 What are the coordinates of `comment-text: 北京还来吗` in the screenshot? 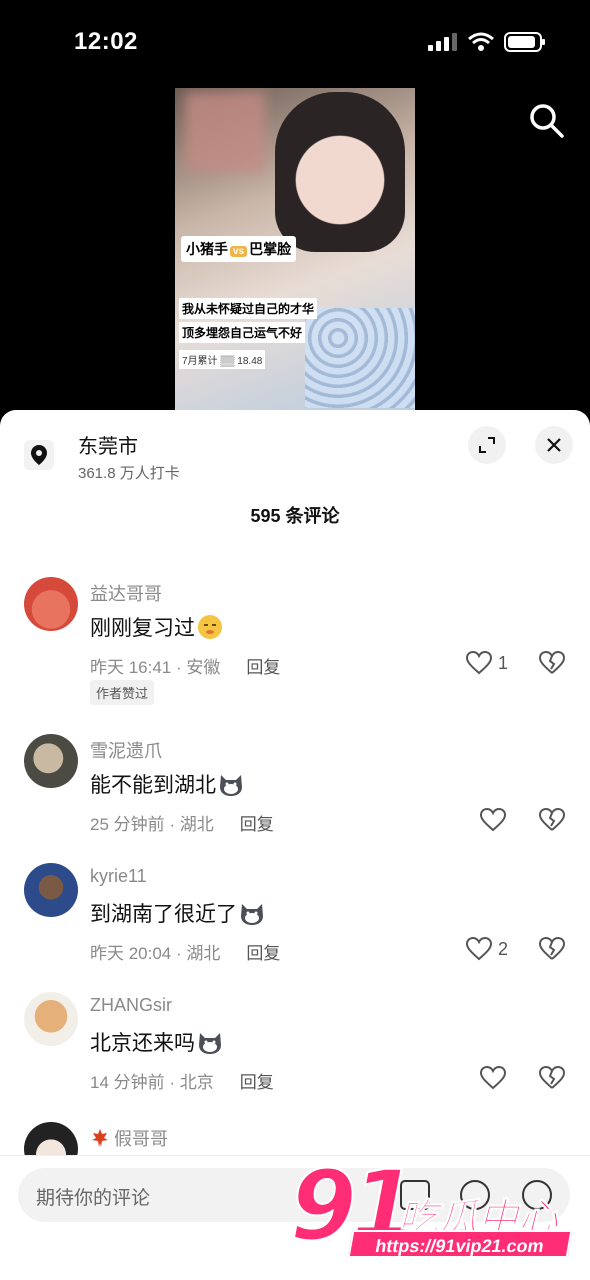 It's located at (156, 1042).